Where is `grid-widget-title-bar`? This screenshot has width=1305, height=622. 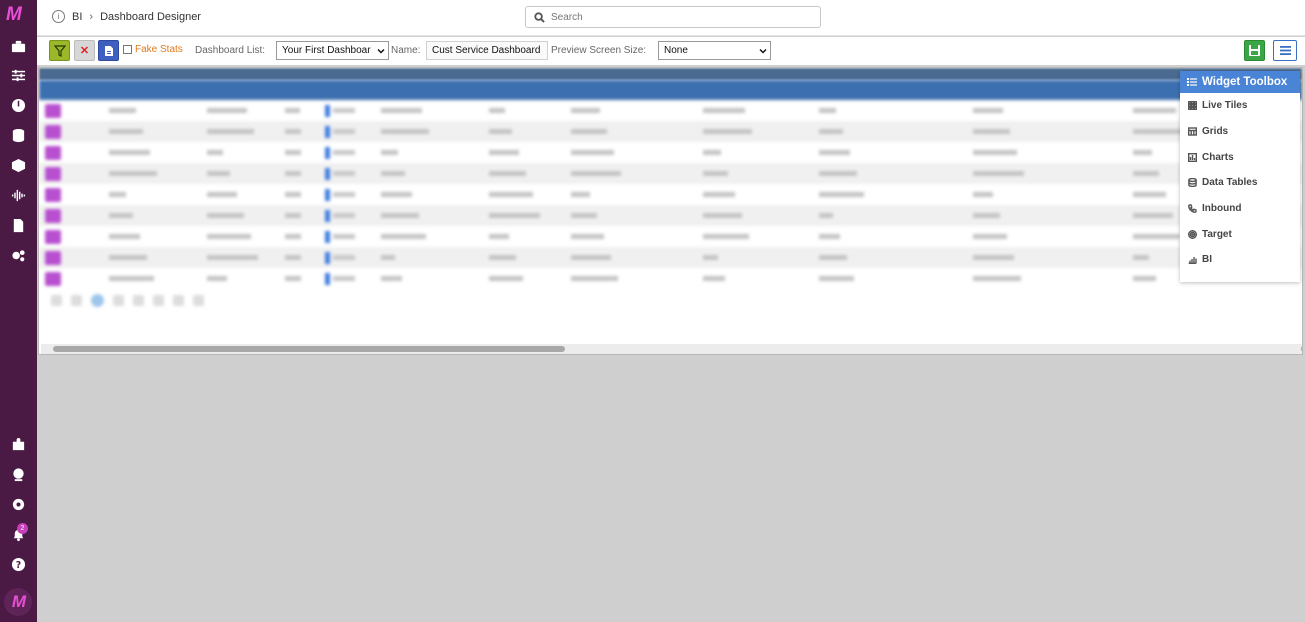
grid-widget-title-bar is located at coordinates (670, 74).